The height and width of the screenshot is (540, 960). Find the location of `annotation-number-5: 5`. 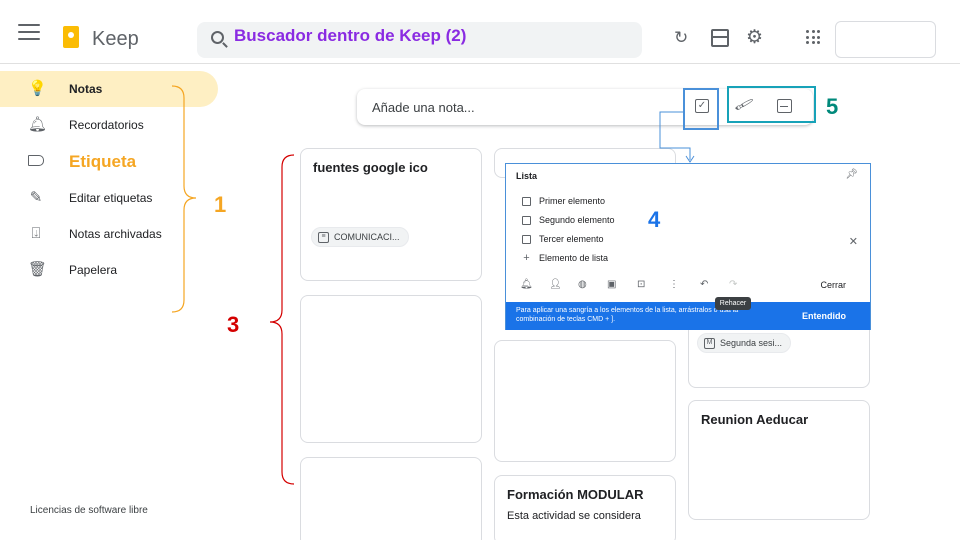

annotation-number-5: 5 is located at coordinates (832, 106).